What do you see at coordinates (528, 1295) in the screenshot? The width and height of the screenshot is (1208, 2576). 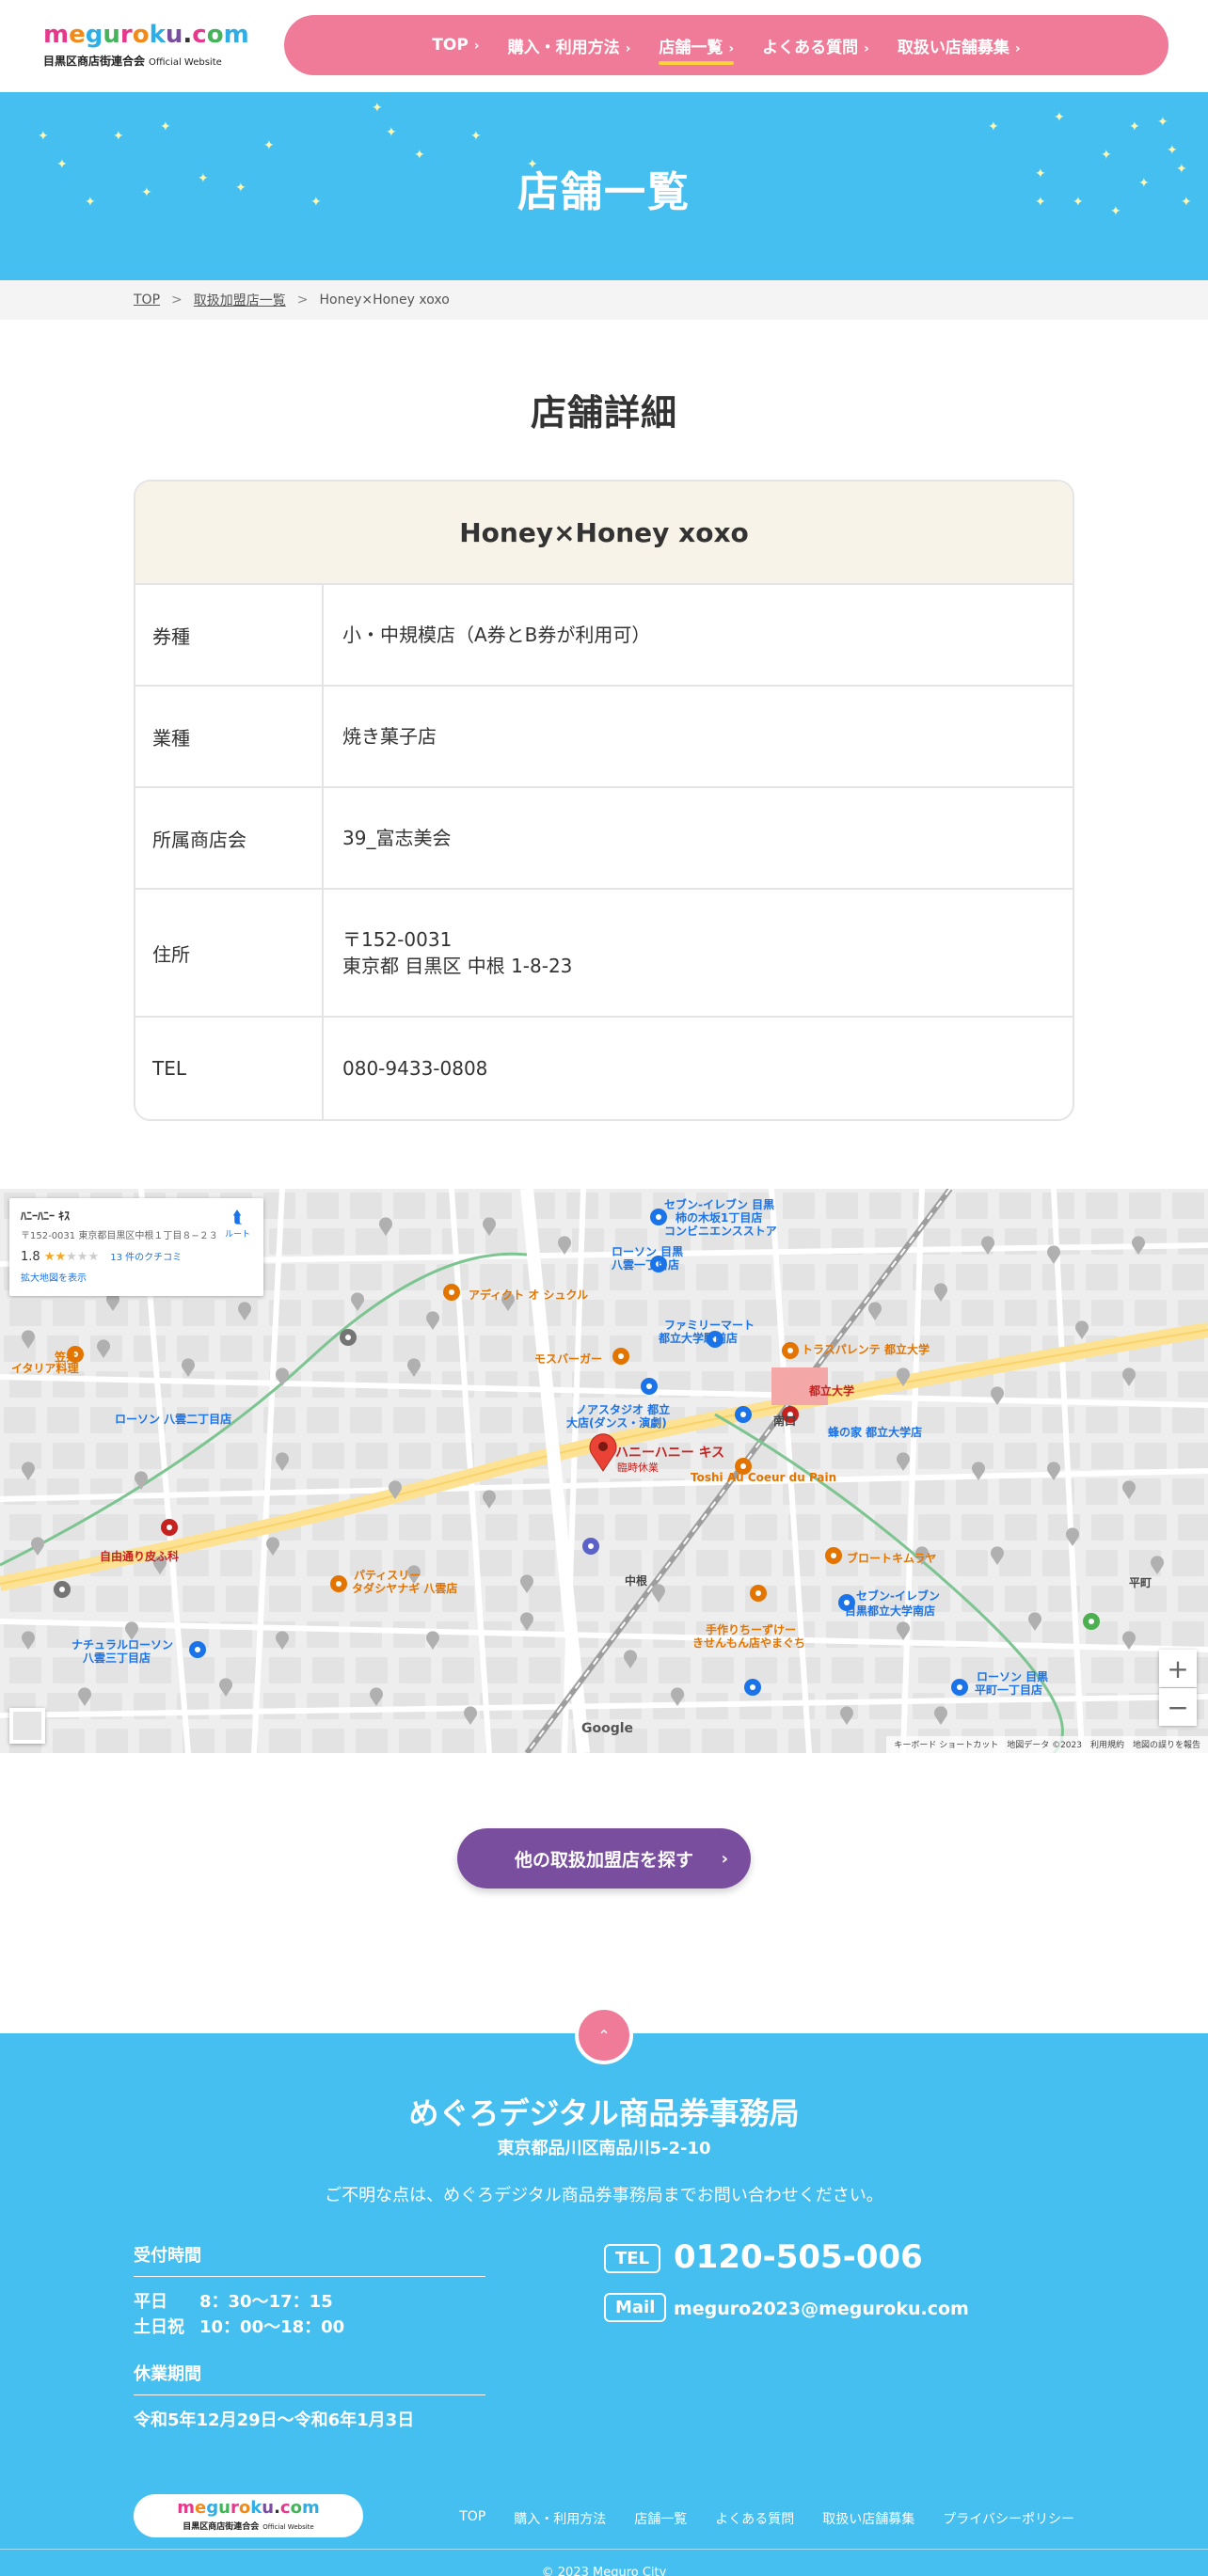 I see `map-place-label: アディクト オ シュクル` at bounding box center [528, 1295].